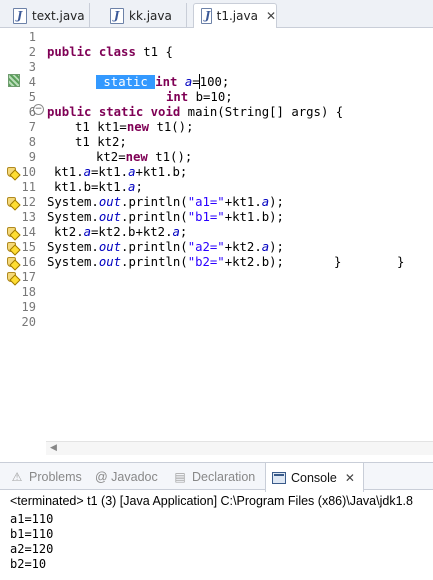 The image size is (433, 580). What do you see at coordinates (28, 292) in the screenshot?
I see `line-number: 18` at bounding box center [28, 292].